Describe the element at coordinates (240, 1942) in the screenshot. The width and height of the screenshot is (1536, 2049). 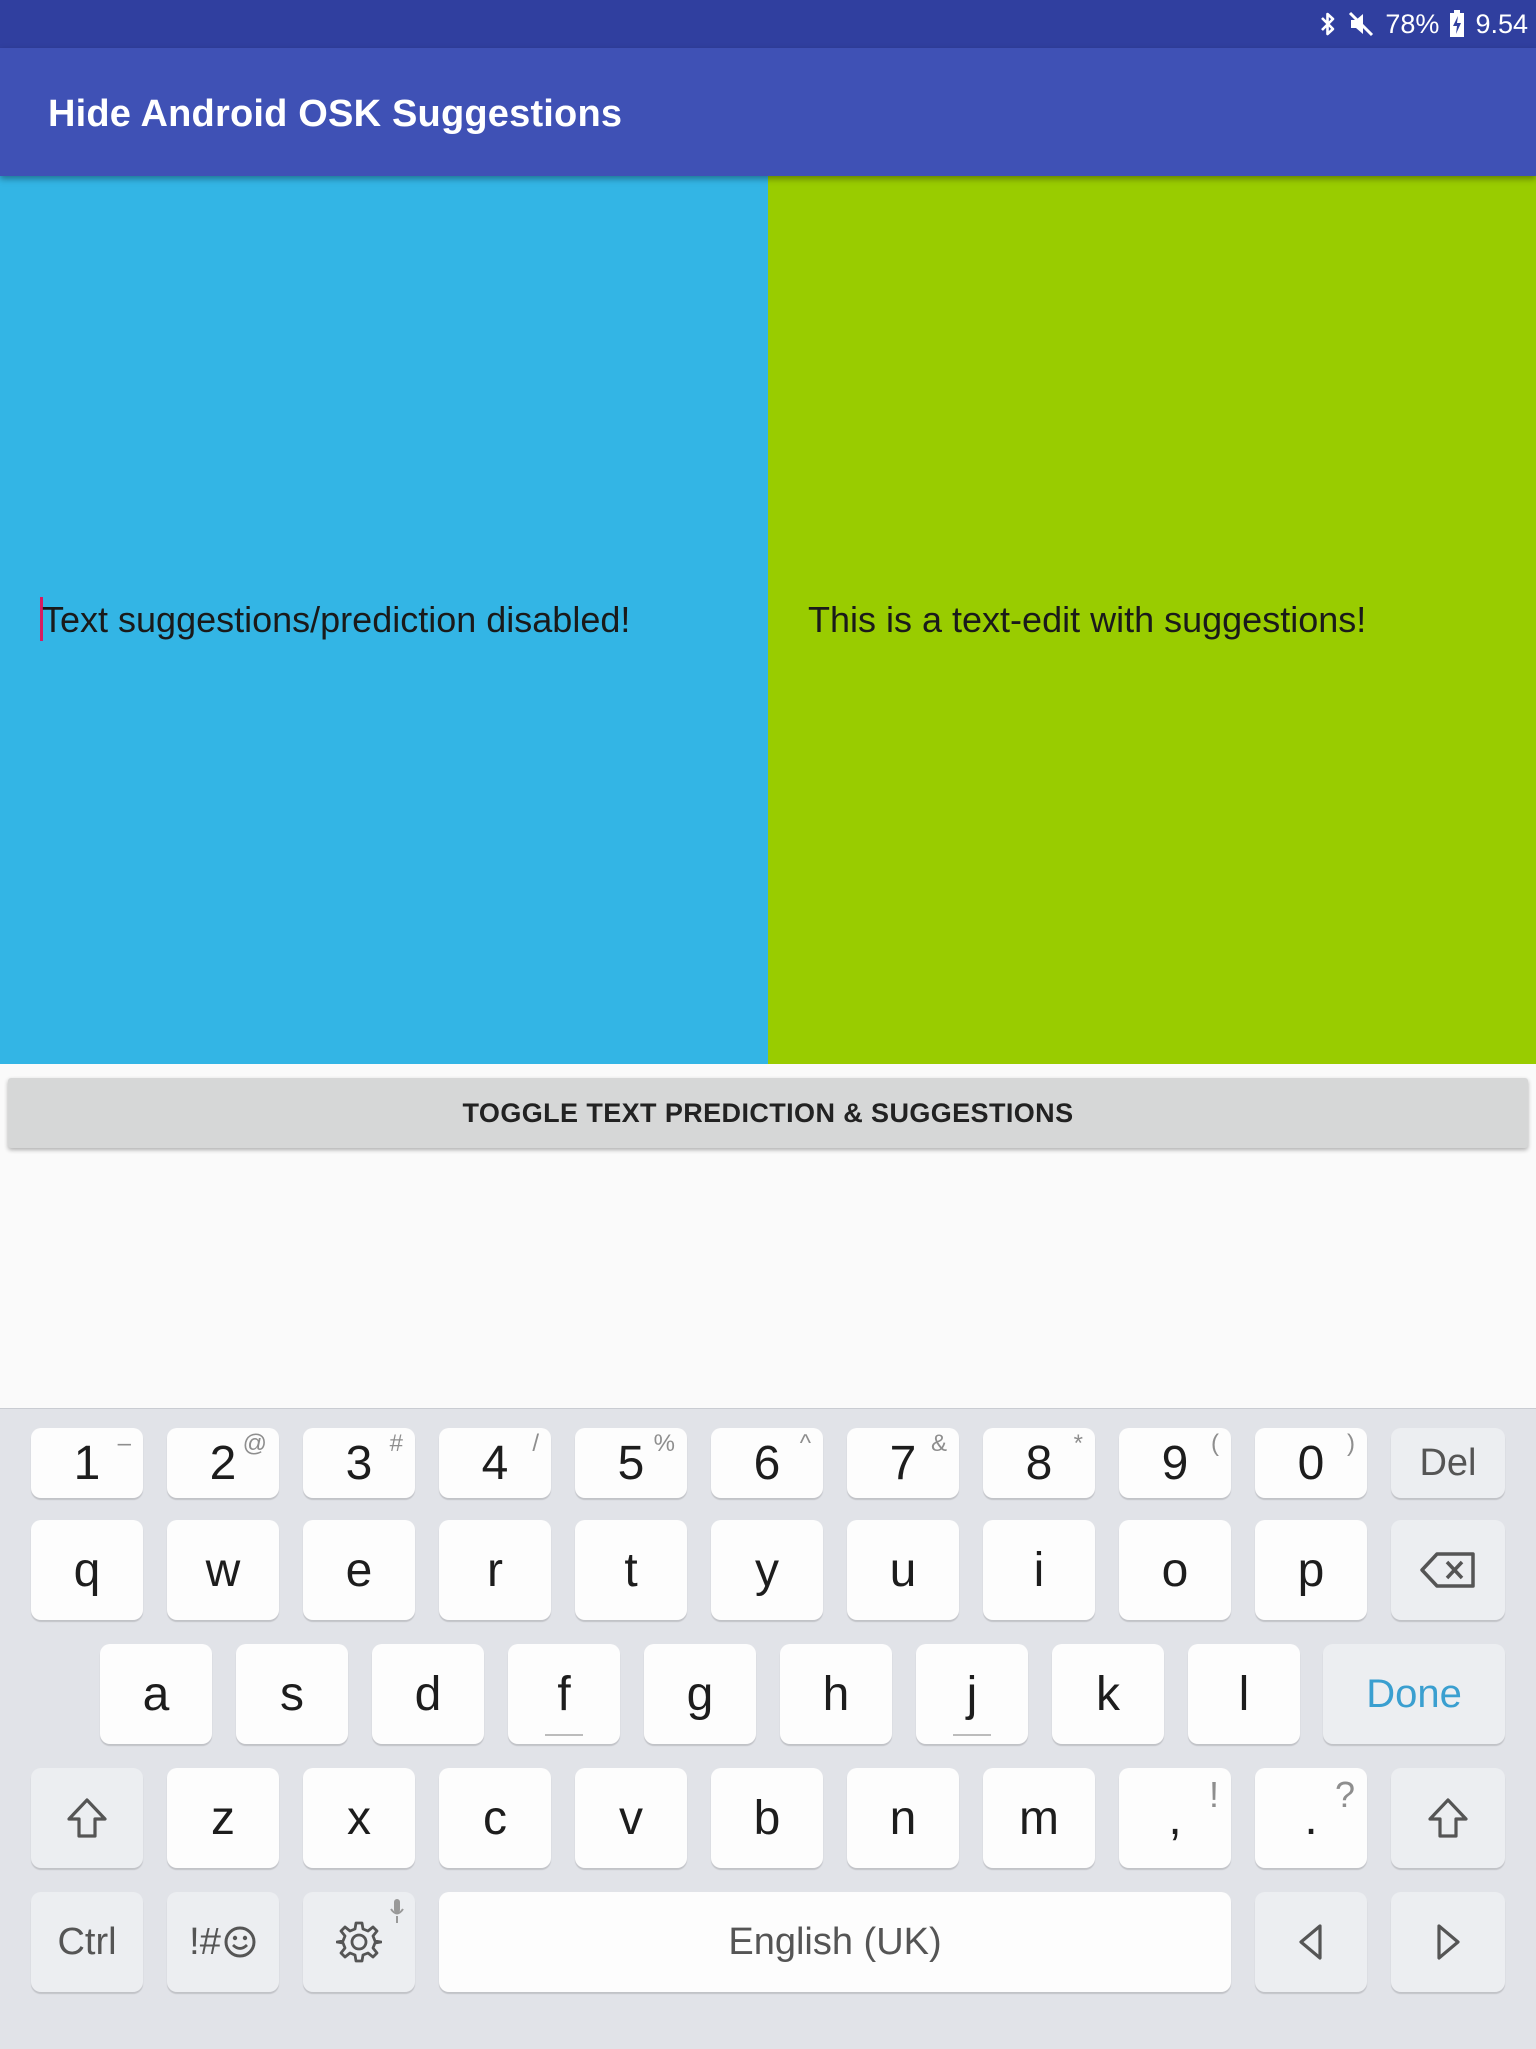
I see `emoji-icon` at that location.